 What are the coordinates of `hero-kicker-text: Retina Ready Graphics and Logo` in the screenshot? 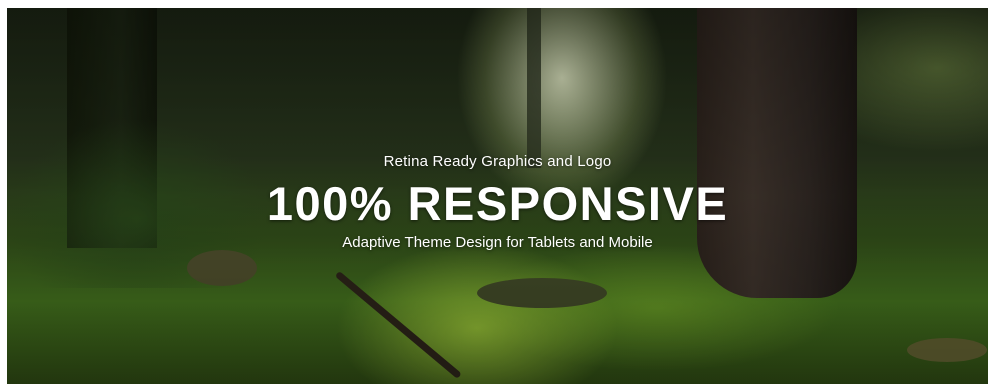 It's located at (497, 161).